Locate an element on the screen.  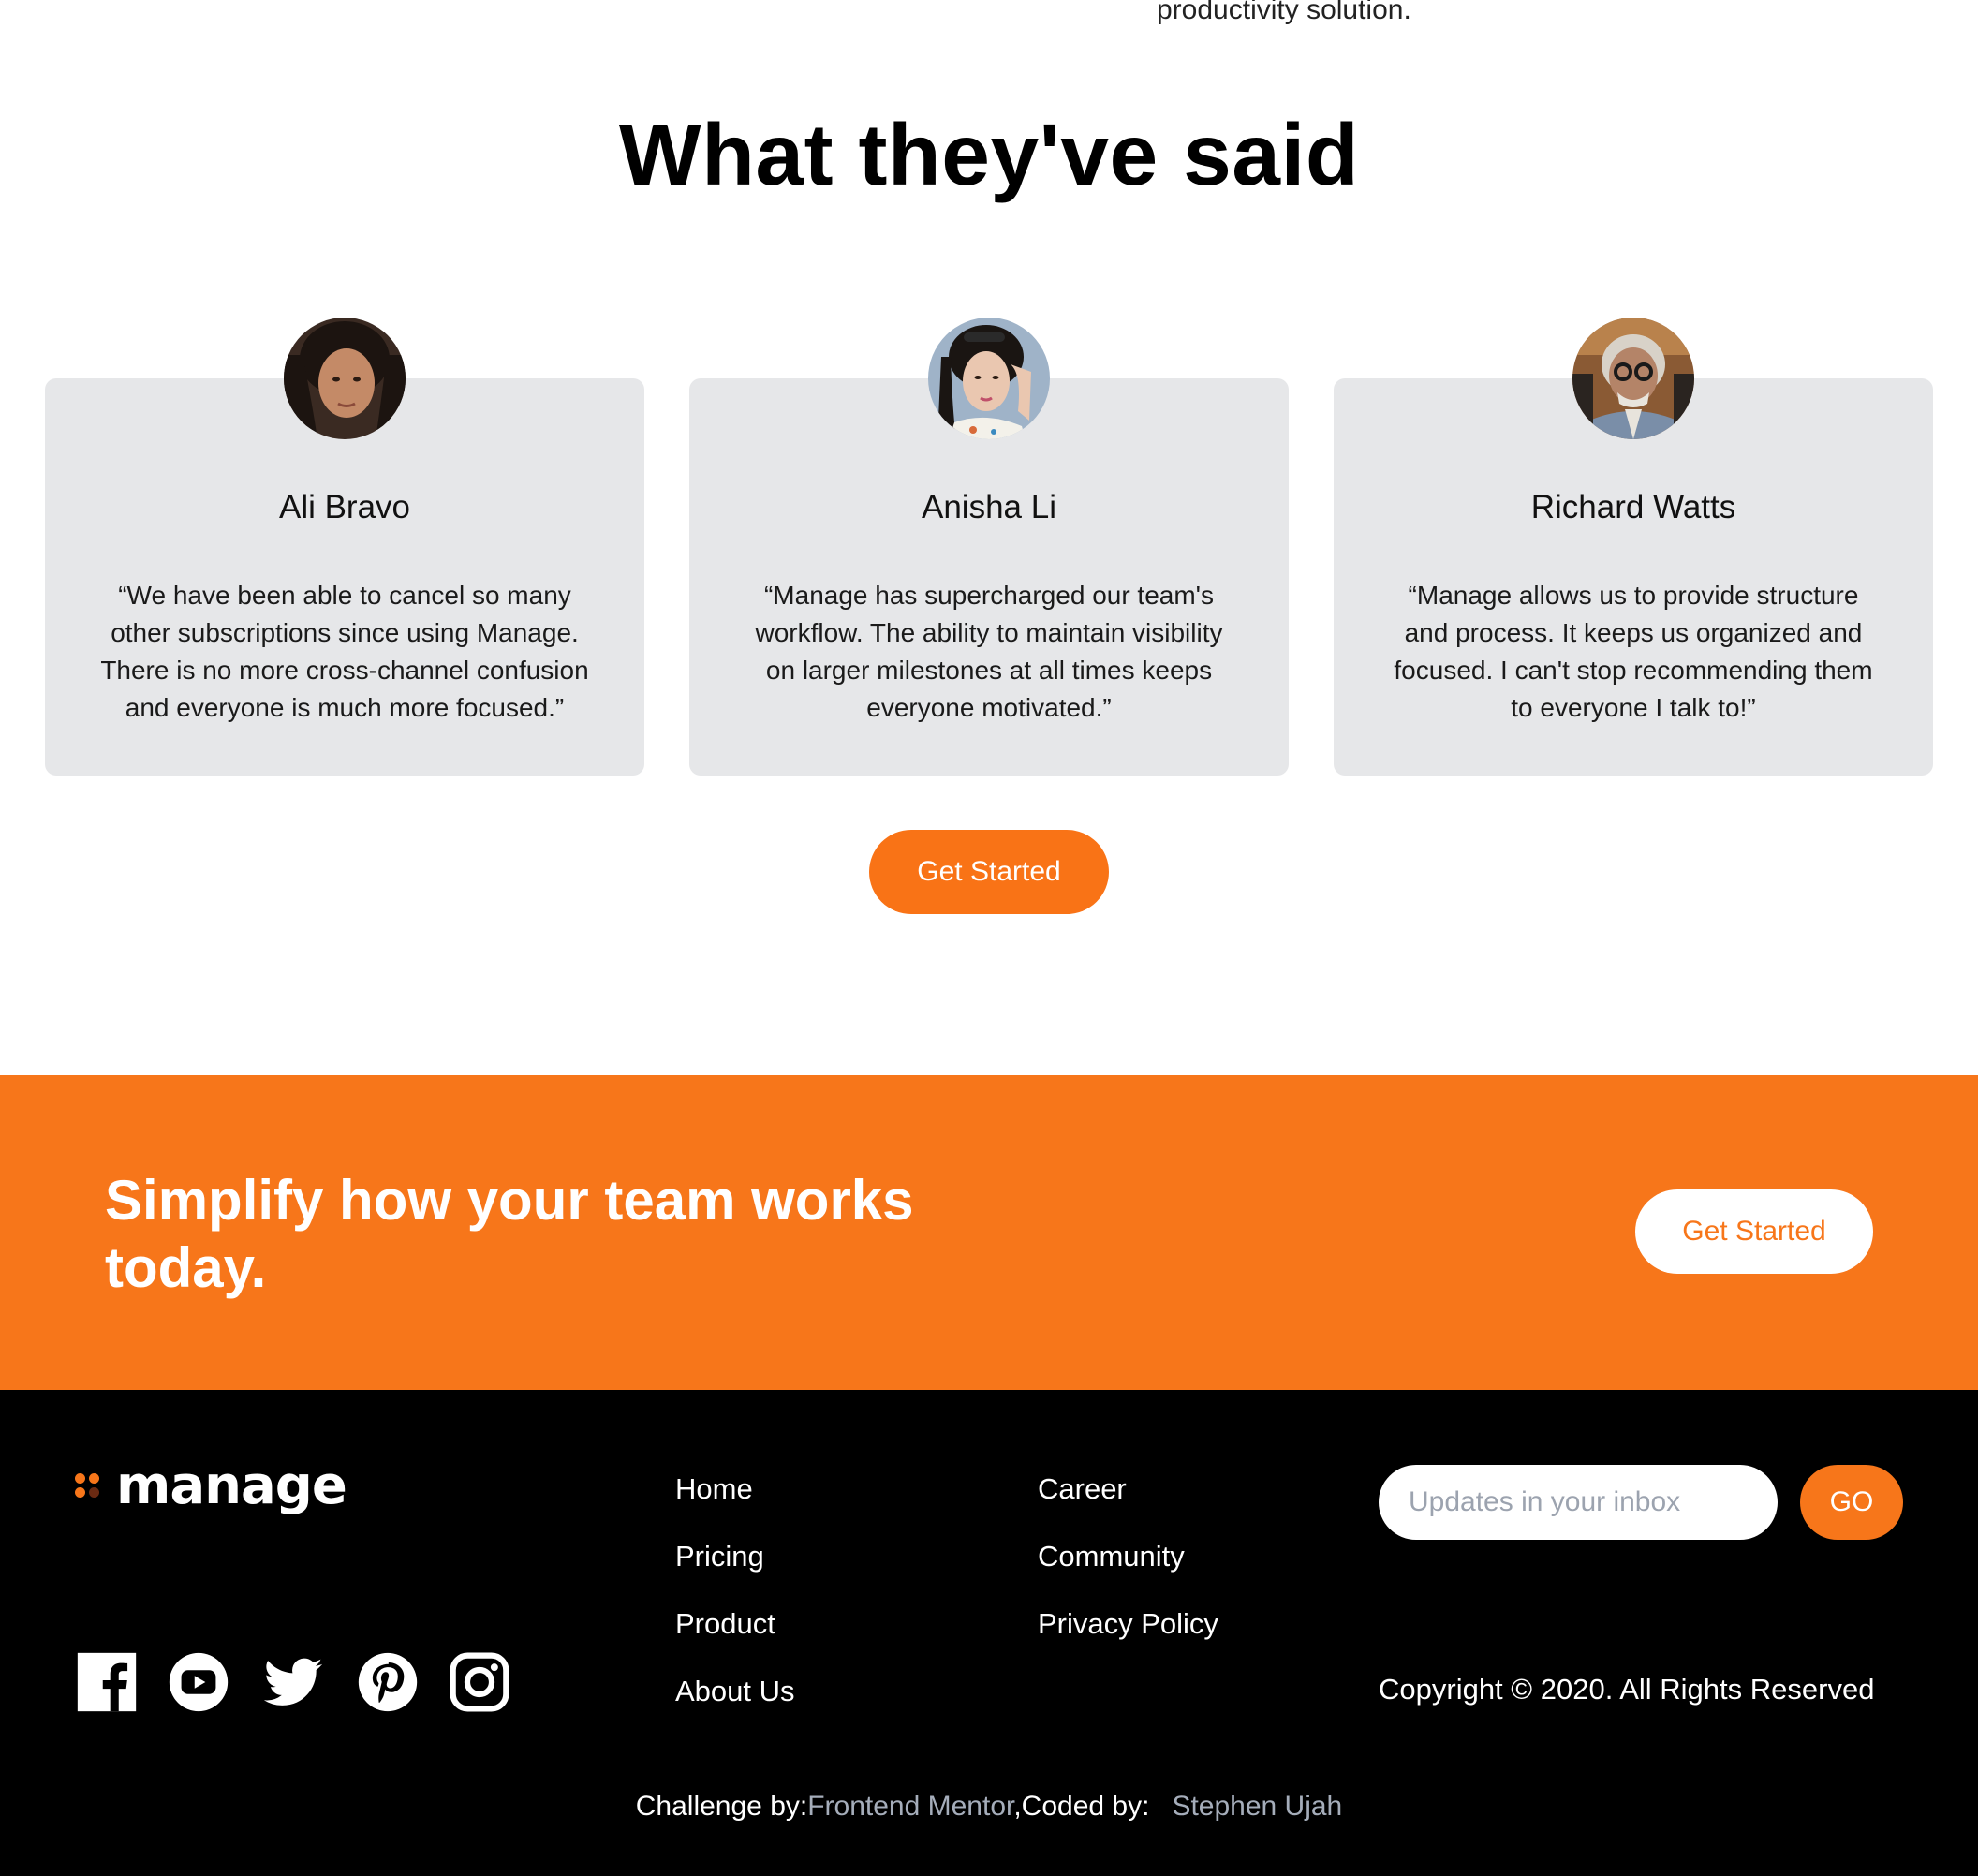
logo-mark-icon is located at coordinates (88, 1485).